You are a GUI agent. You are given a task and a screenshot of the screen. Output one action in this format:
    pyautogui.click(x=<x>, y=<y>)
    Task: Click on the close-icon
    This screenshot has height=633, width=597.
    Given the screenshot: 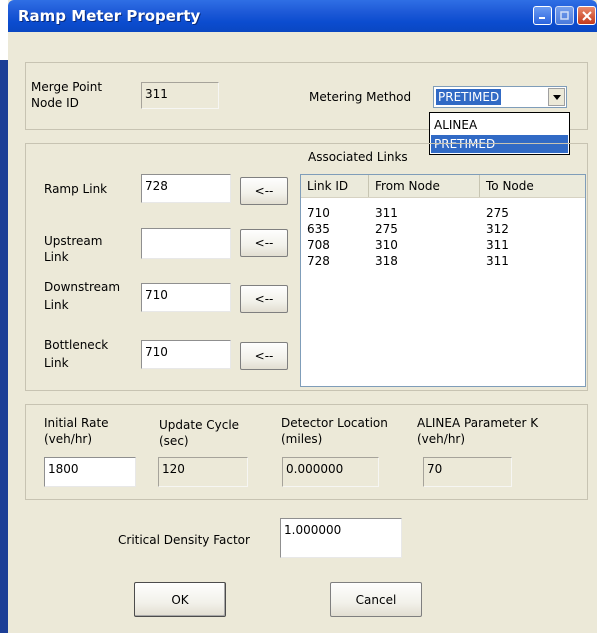 What is the action you would take?
    pyautogui.click(x=586, y=15)
    